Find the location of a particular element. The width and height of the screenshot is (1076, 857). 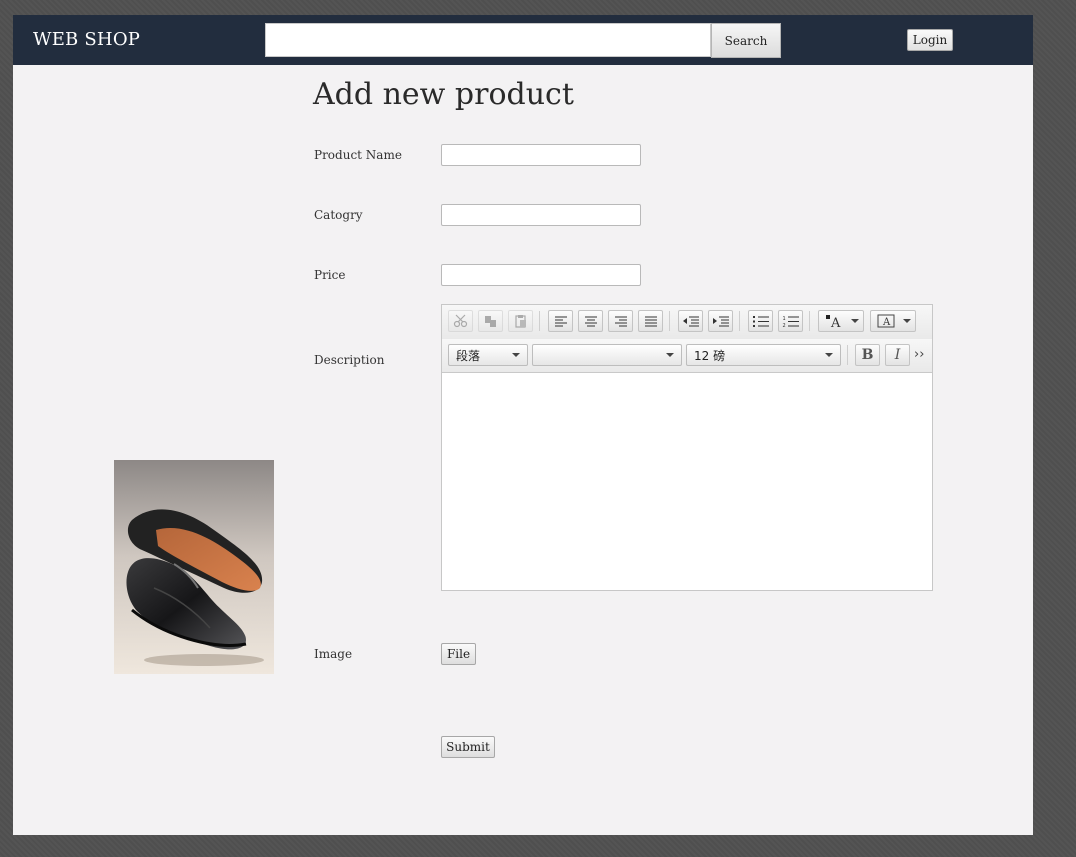

background-color-icon: A is located at coordinates (893, 321).